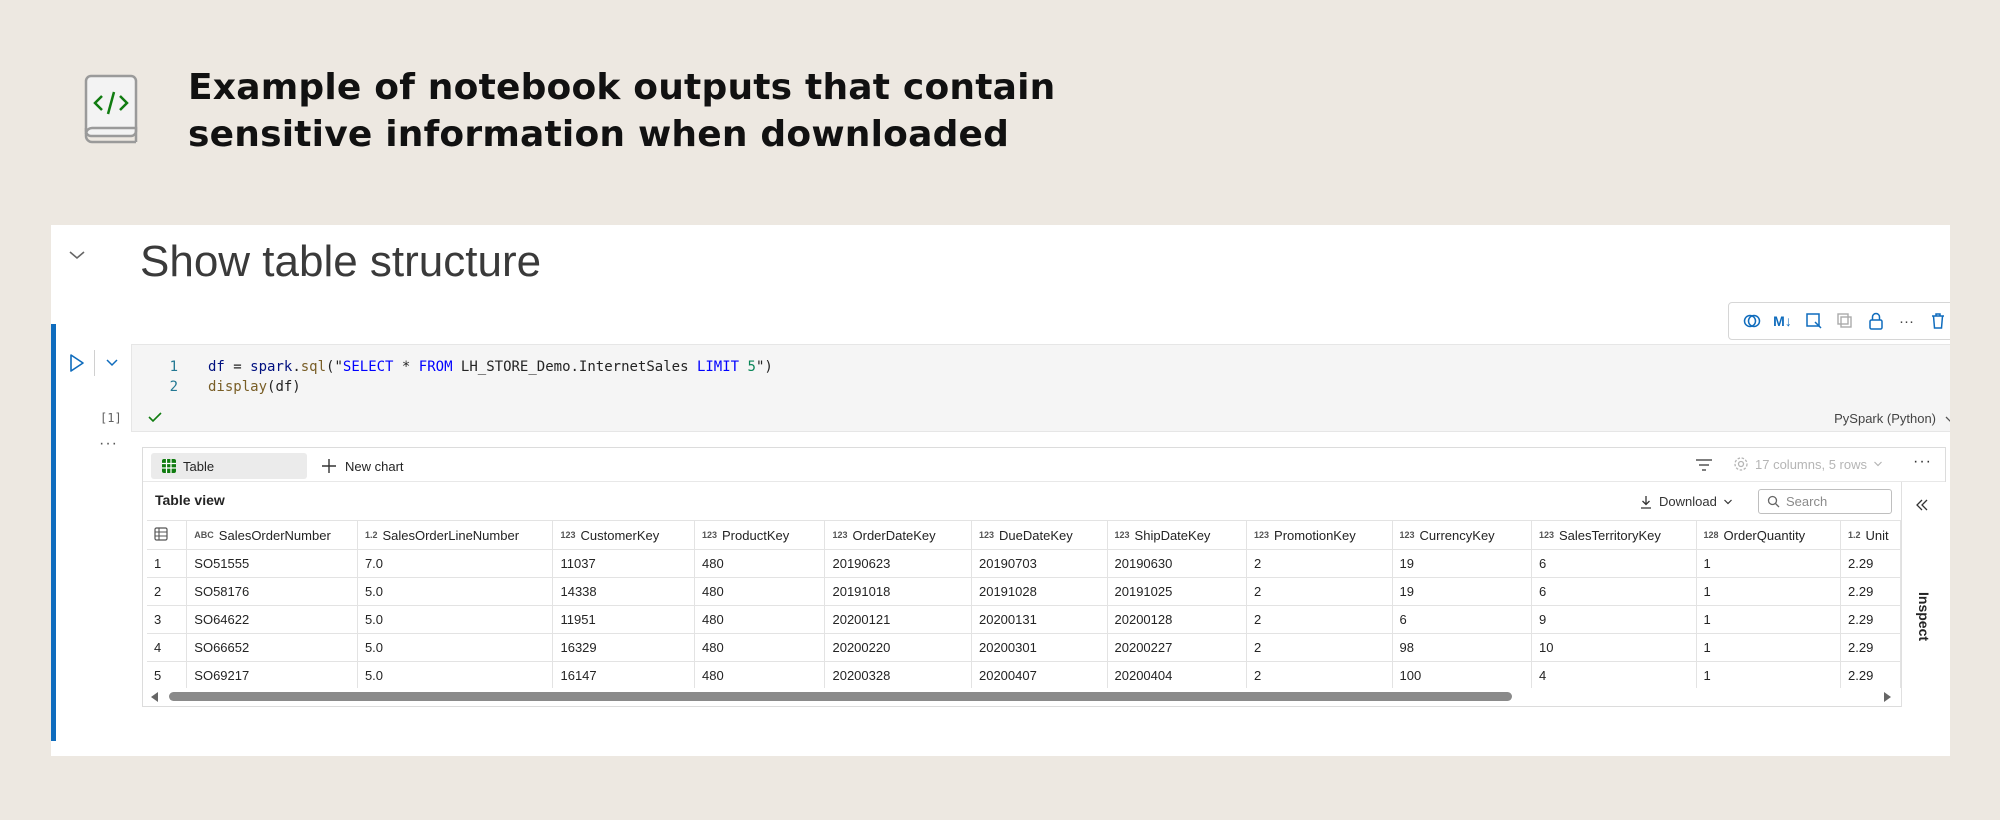 Image resolution: width=2000 pixels, height=820 pixels. I want to click on table-cell: 20191025, so click(1177, 591).